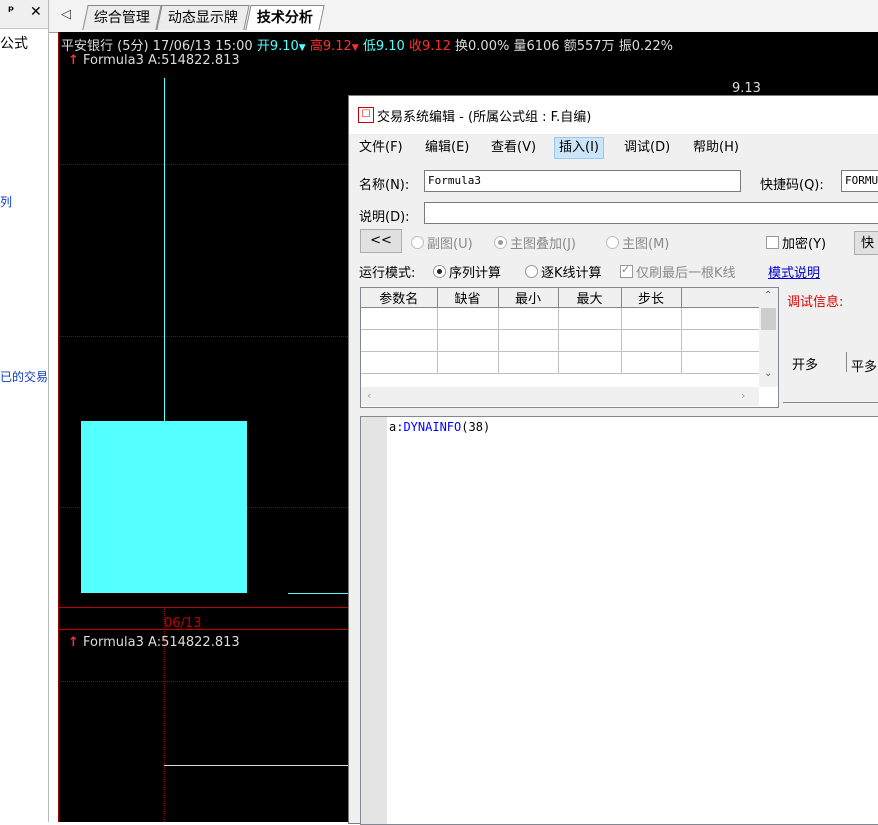  What do you see at coordinates (513, 148) in the screenshot?
I see `menu-view: 查看(V)` at bounding box center [513, 148].